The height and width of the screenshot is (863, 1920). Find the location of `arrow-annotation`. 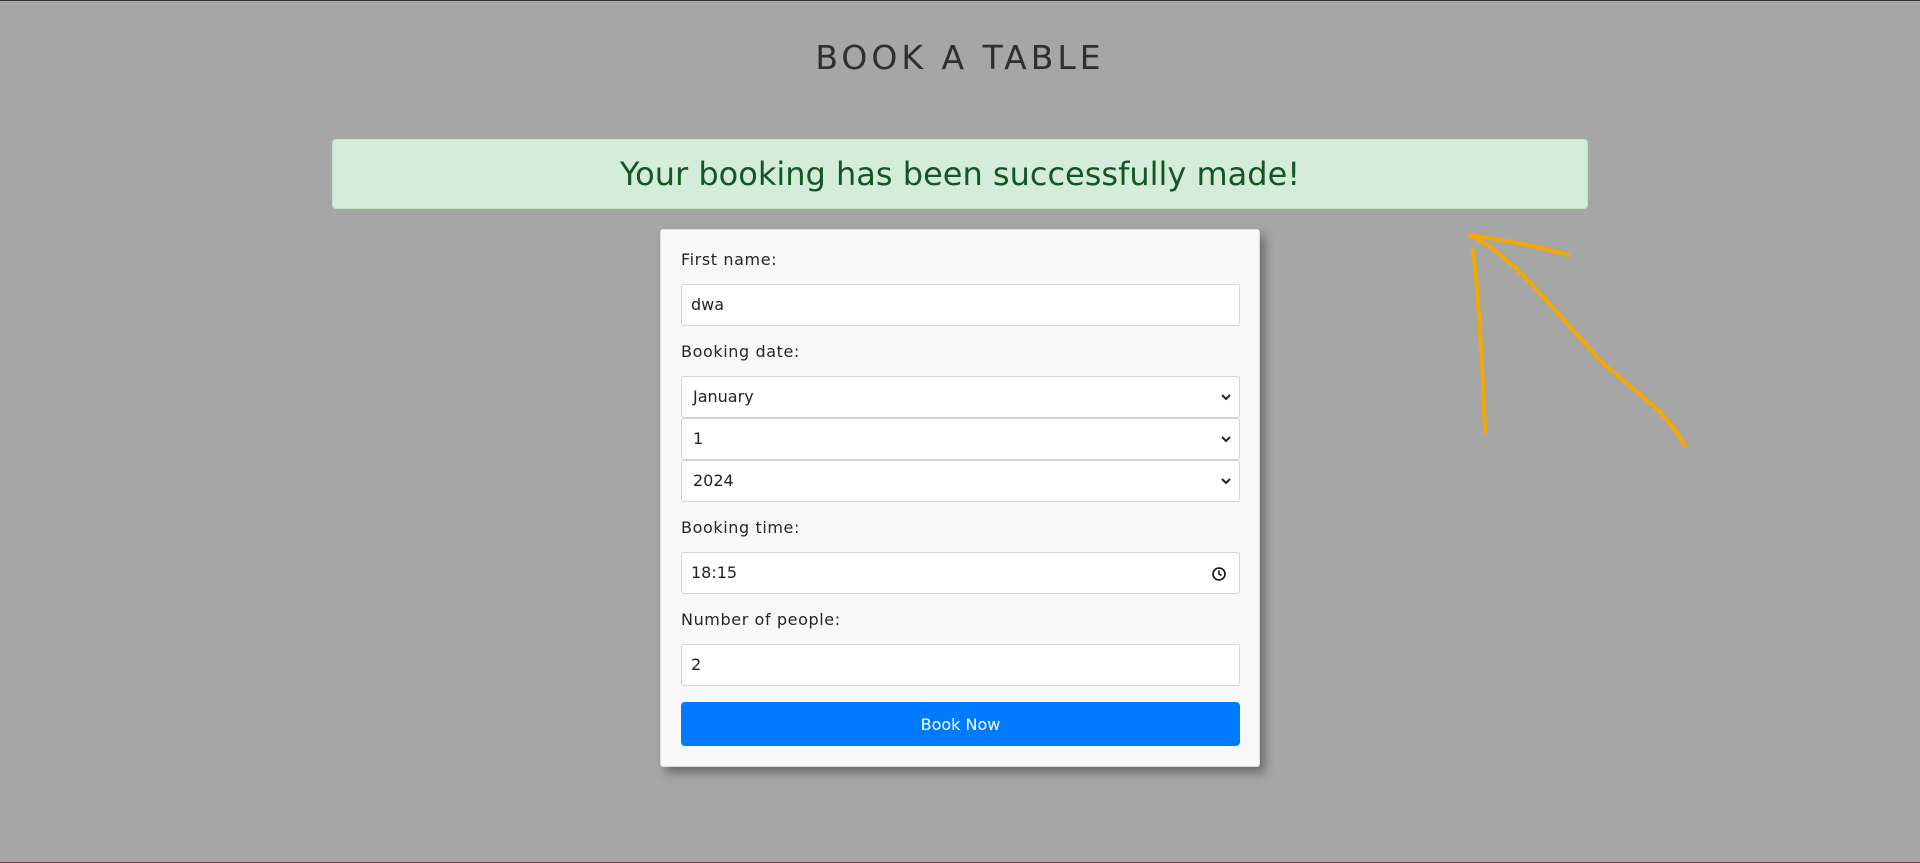

arrow-annotation is located at coordinates (1577, 340).